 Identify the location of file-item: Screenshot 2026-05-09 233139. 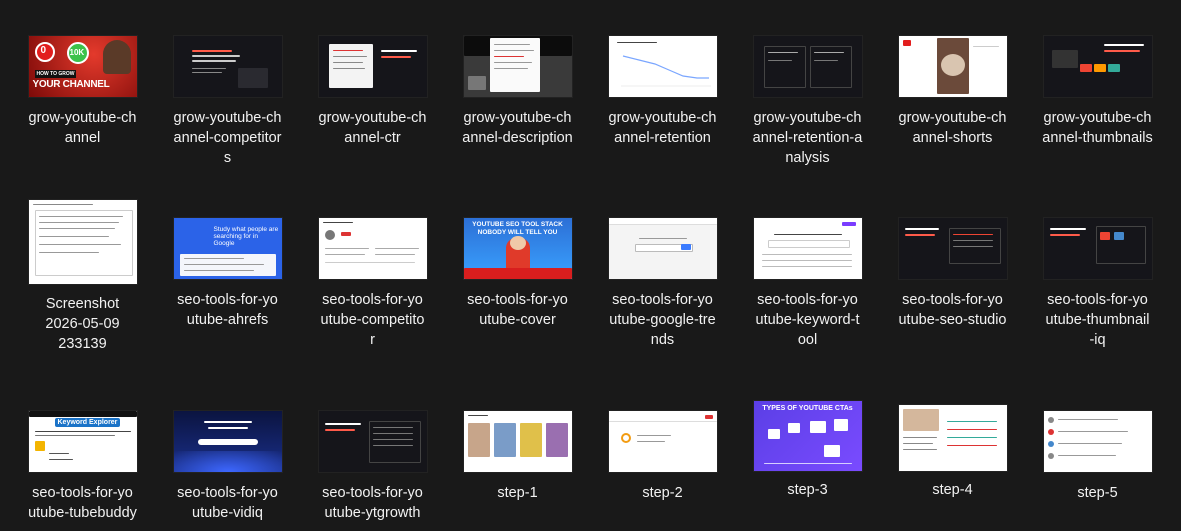
(82, 277).